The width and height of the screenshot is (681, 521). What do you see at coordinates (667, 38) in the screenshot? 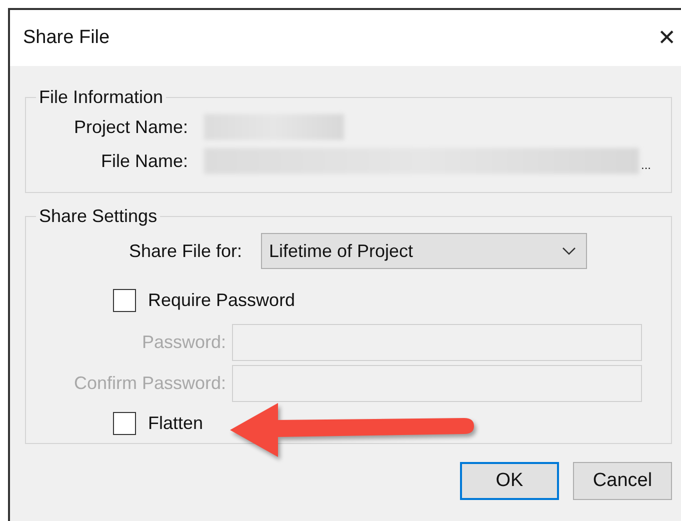
I see `close-button: ✕` at bounding box center [667, 38].